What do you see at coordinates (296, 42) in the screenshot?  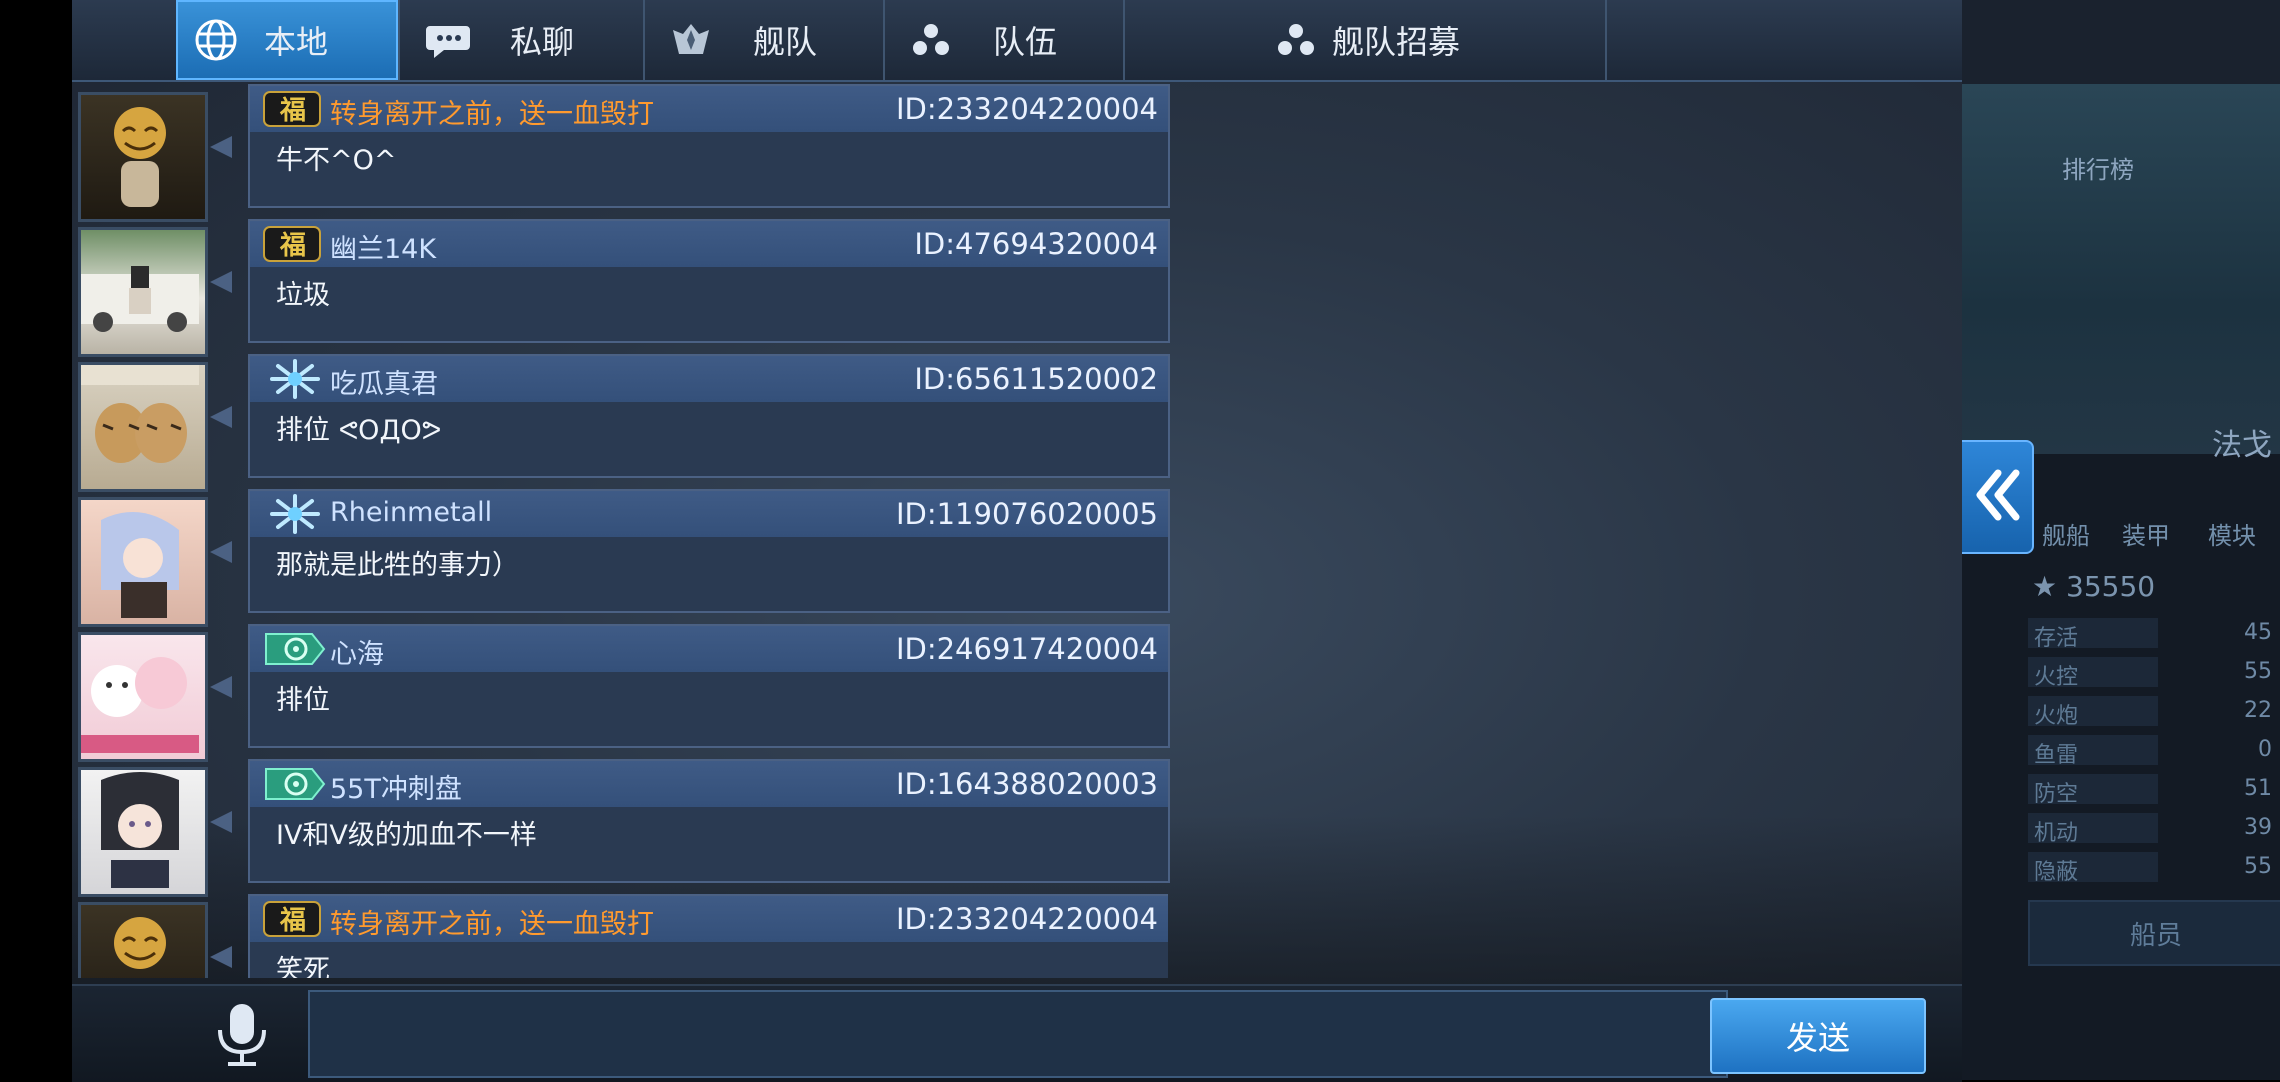 I see `tab-local-label: 本地` at bounding box center [296, 42].